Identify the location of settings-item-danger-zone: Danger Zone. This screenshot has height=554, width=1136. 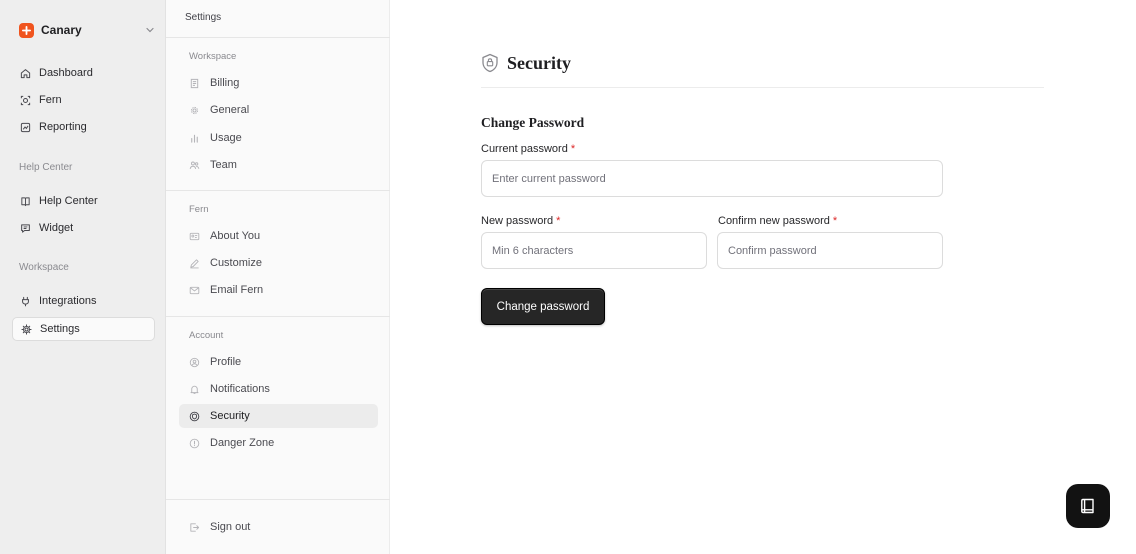
(278, 443).